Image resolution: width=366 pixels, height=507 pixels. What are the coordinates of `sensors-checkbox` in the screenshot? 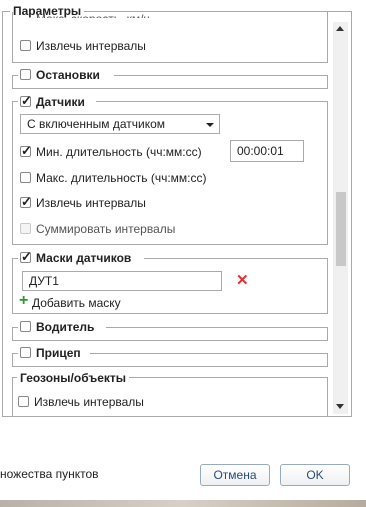 It's located at (26, 101).